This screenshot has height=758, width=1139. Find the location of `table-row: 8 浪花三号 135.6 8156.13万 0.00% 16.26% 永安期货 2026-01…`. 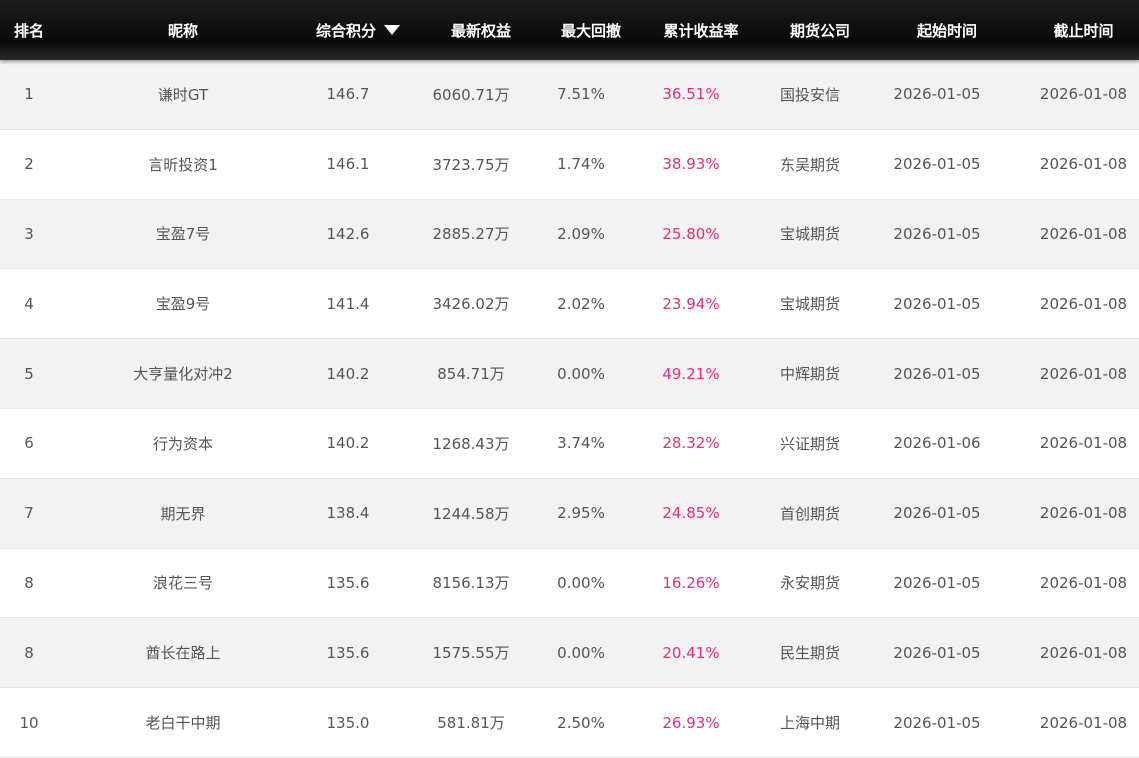

table-row: 8 浪花三号 135.6 8156.13万 0.00% 16.26% 永安期货 2026-01… is located at coordinates (569, 583).